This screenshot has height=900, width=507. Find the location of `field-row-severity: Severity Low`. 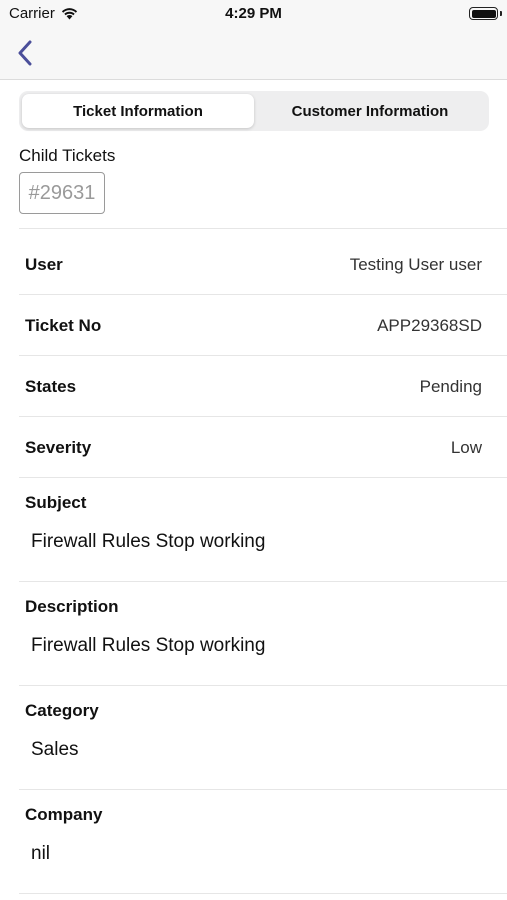

field-row-severity: Severity Low is located at coordinates (253, 446).